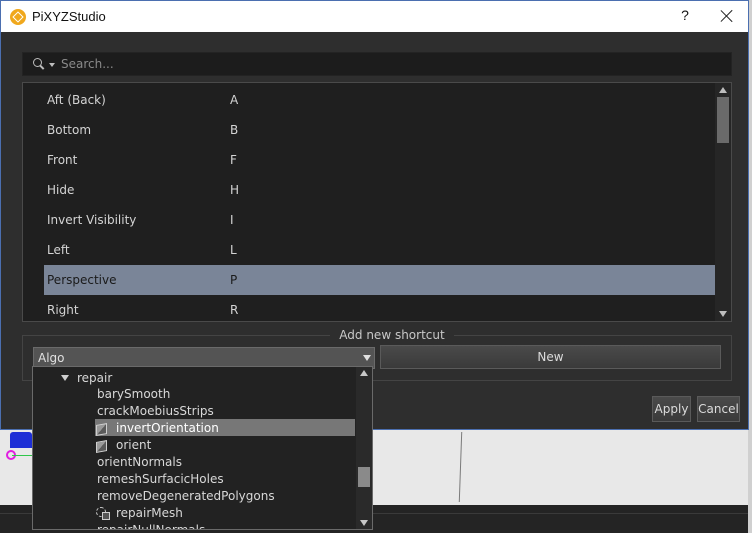  Describe the element at coordinates (69, 16) in the screenshot. I see `window-title: PiXYZStudio` at that location.